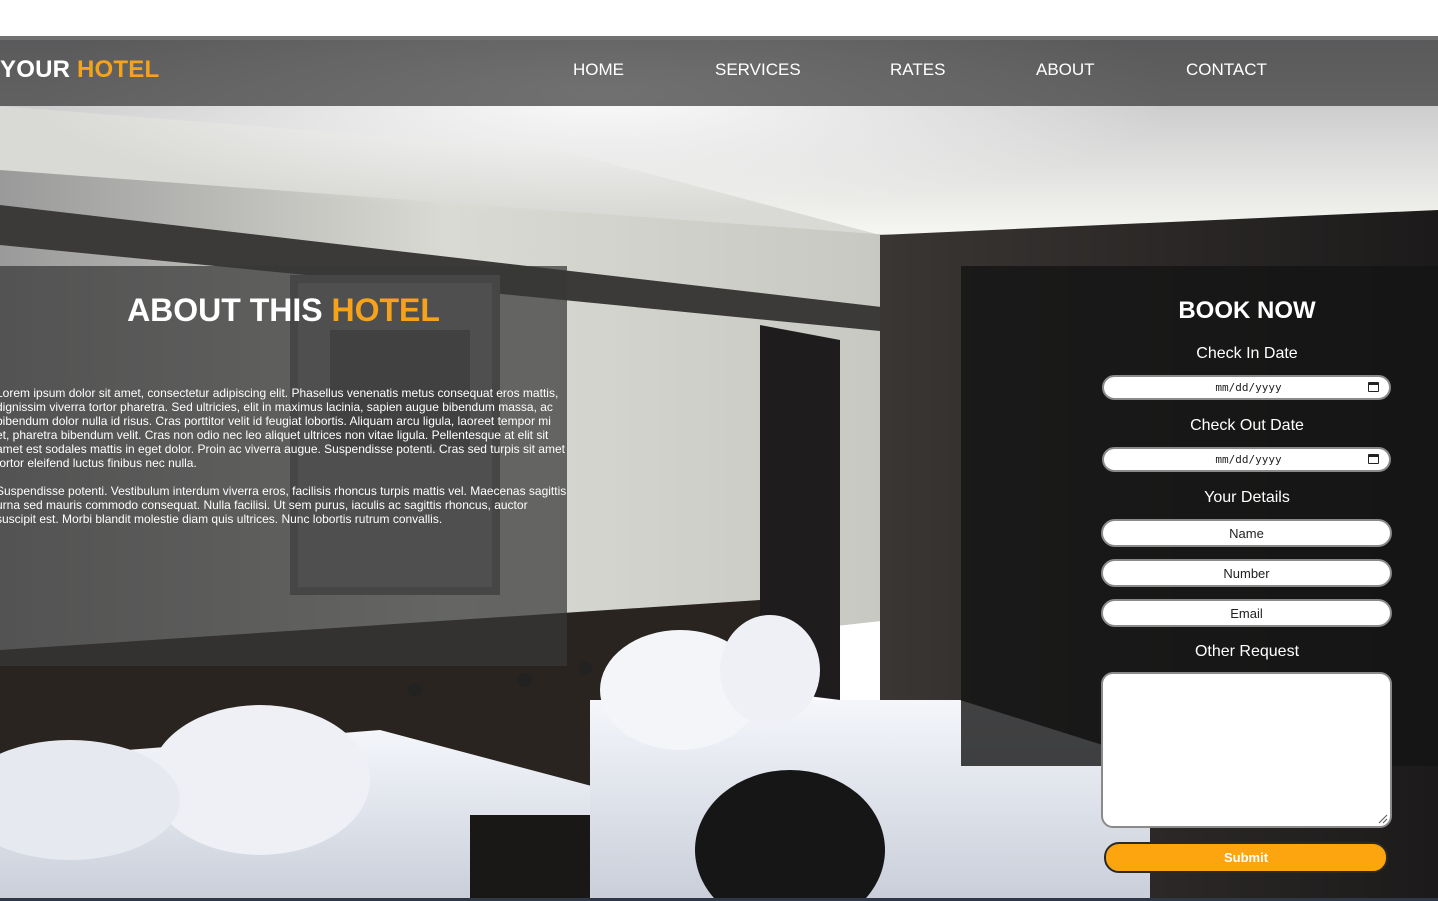 The width and height of the screenshot is (1438, 901). What do you see at coordinates (1247, 310) in the screenshot?
I see `booking-title: BOOK NOW` at bounding box center [1247, 310].